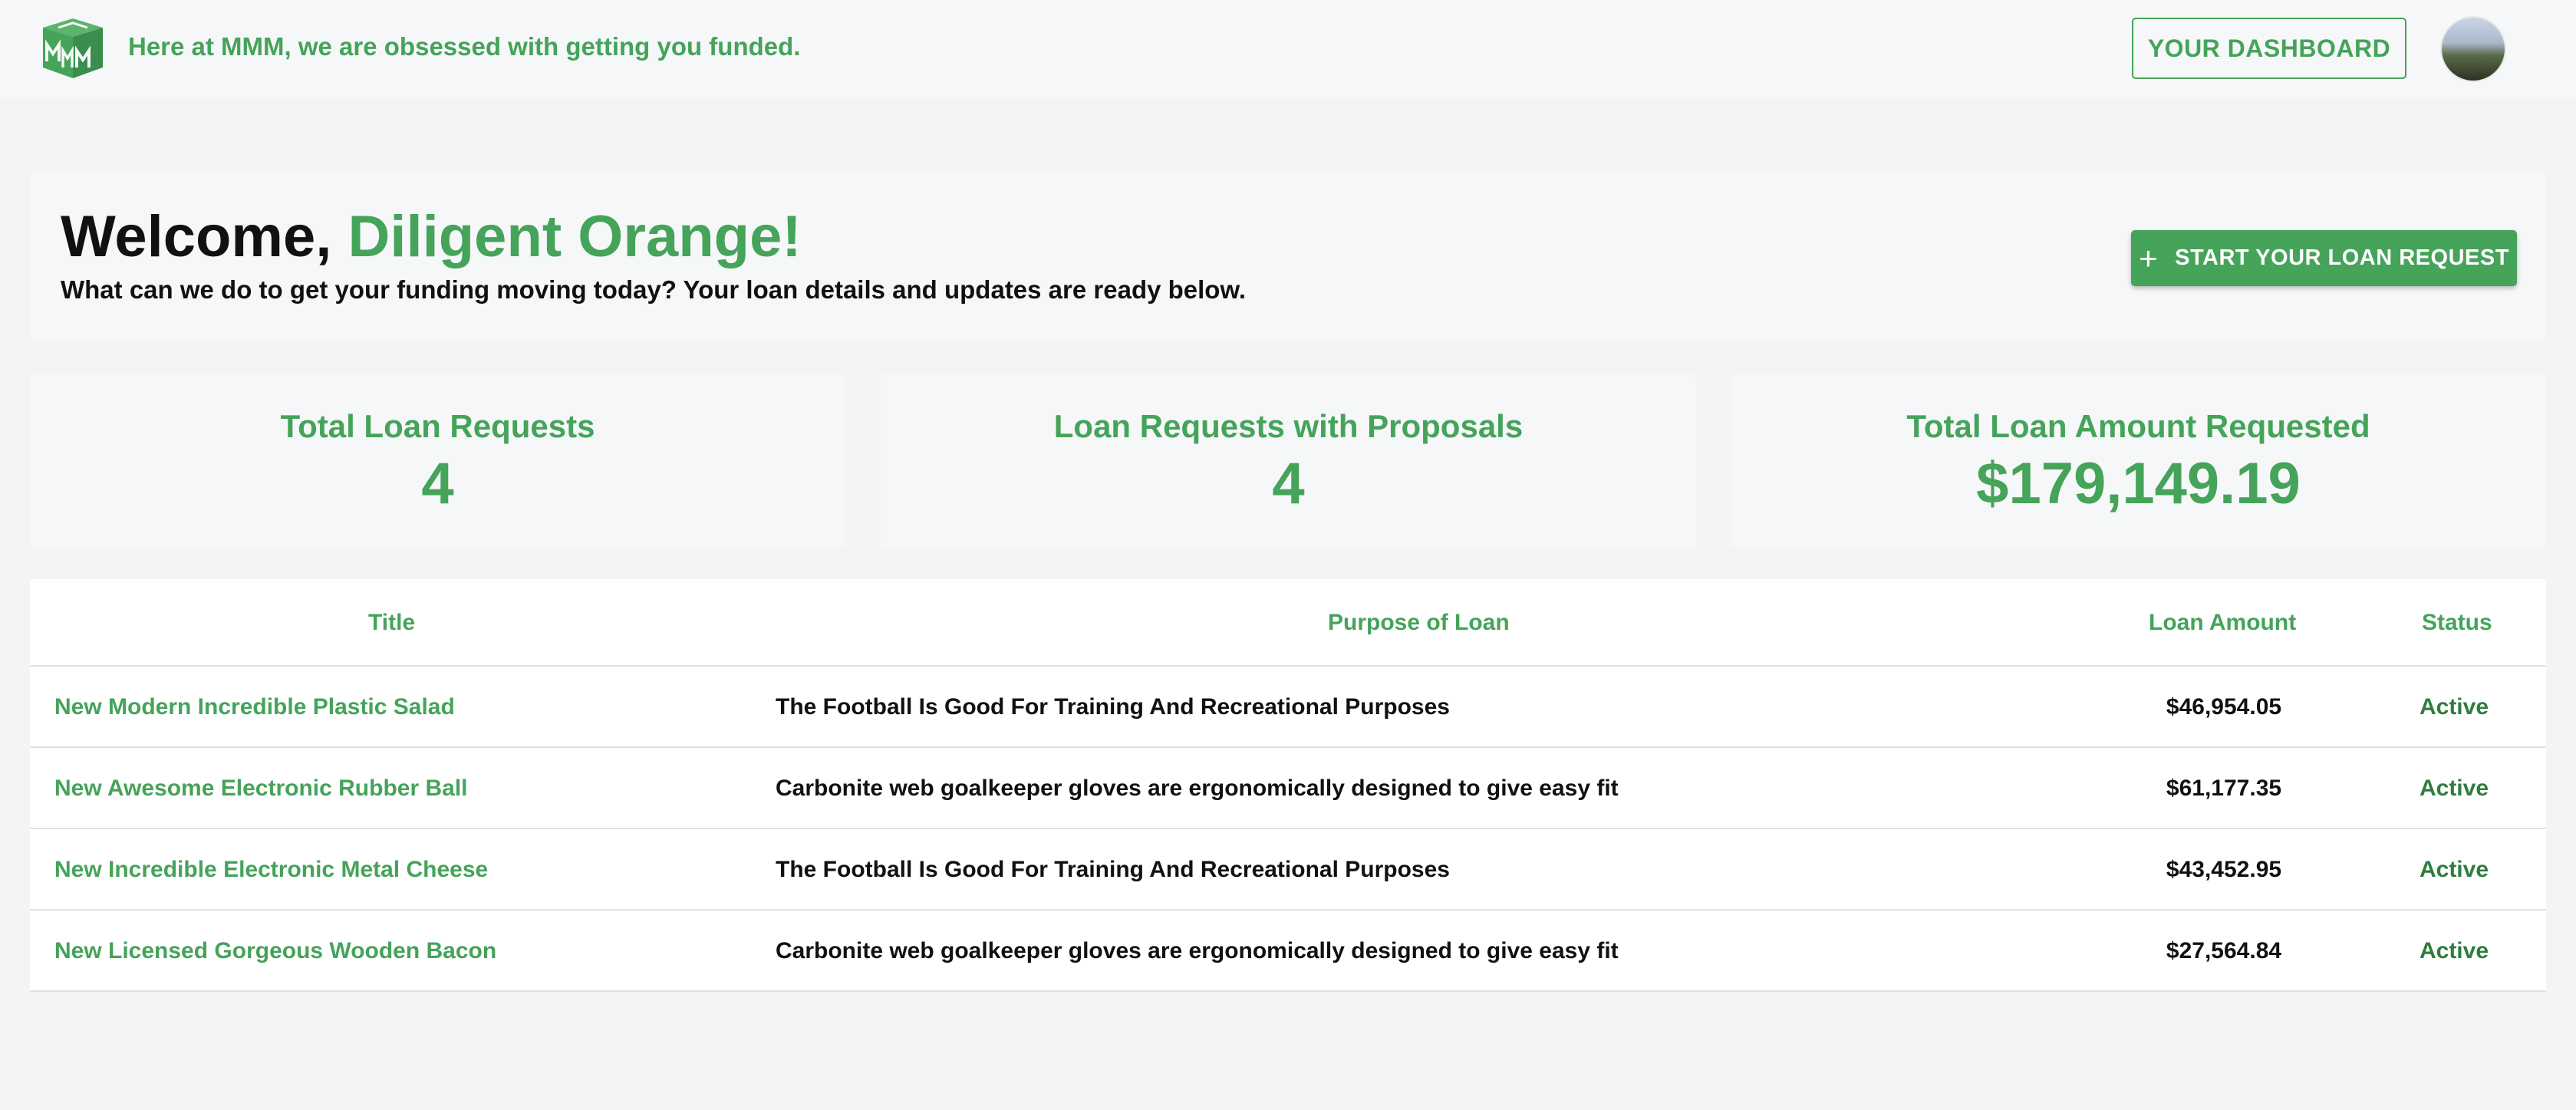  Describe the element at coordinates (254, 707) in the screenshot. I see `loan-title-link: New Modern Incredible Plastic Salad` at that location.